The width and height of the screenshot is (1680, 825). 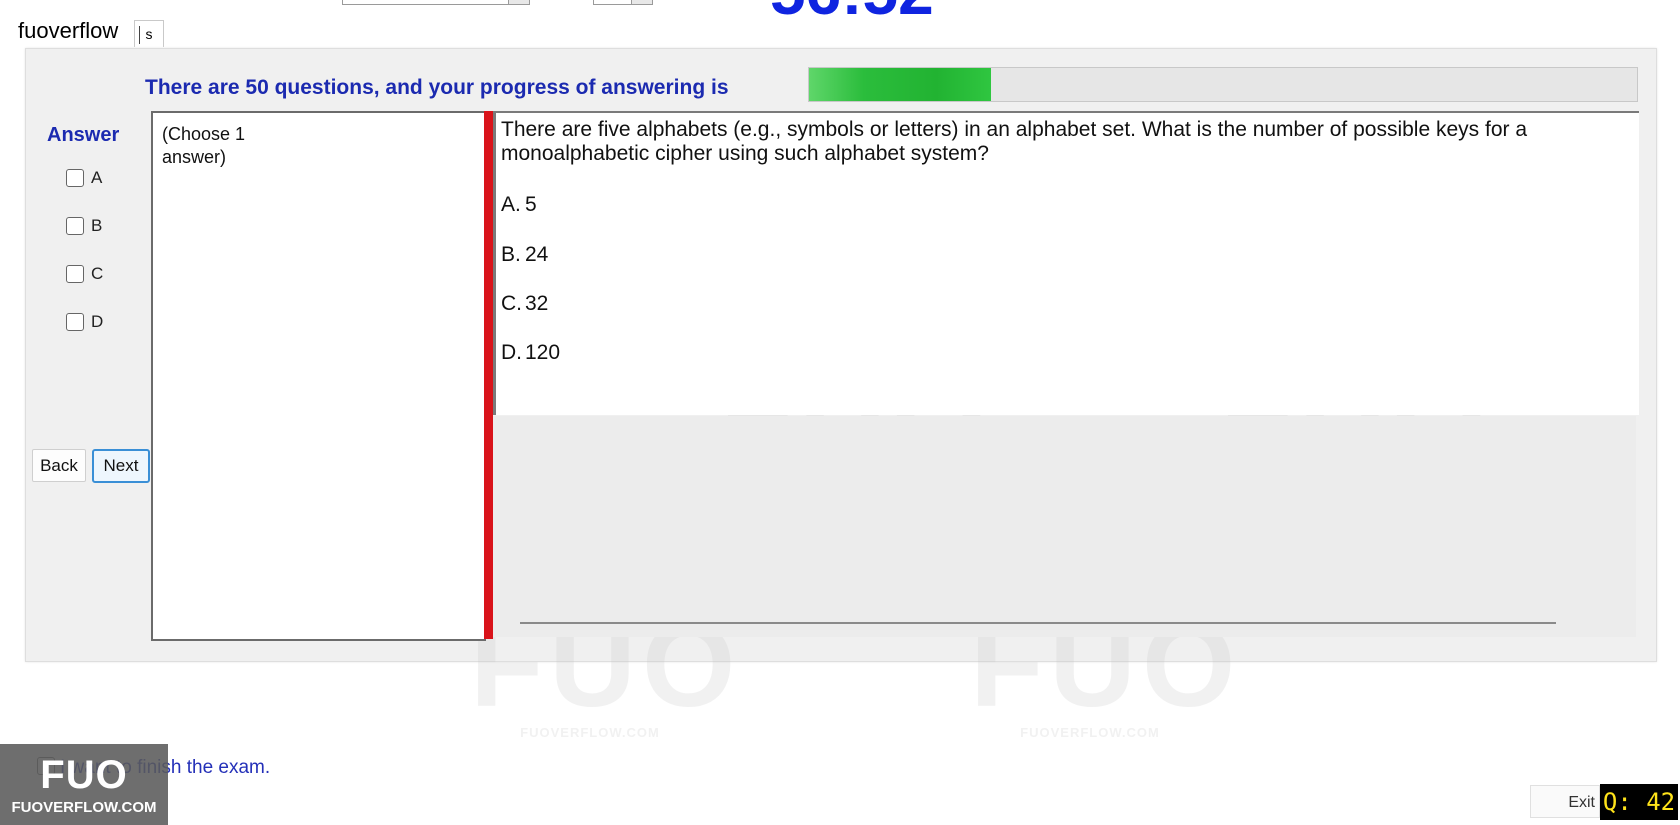 I want to click on small-combo-button, so click(x=641, y=2).